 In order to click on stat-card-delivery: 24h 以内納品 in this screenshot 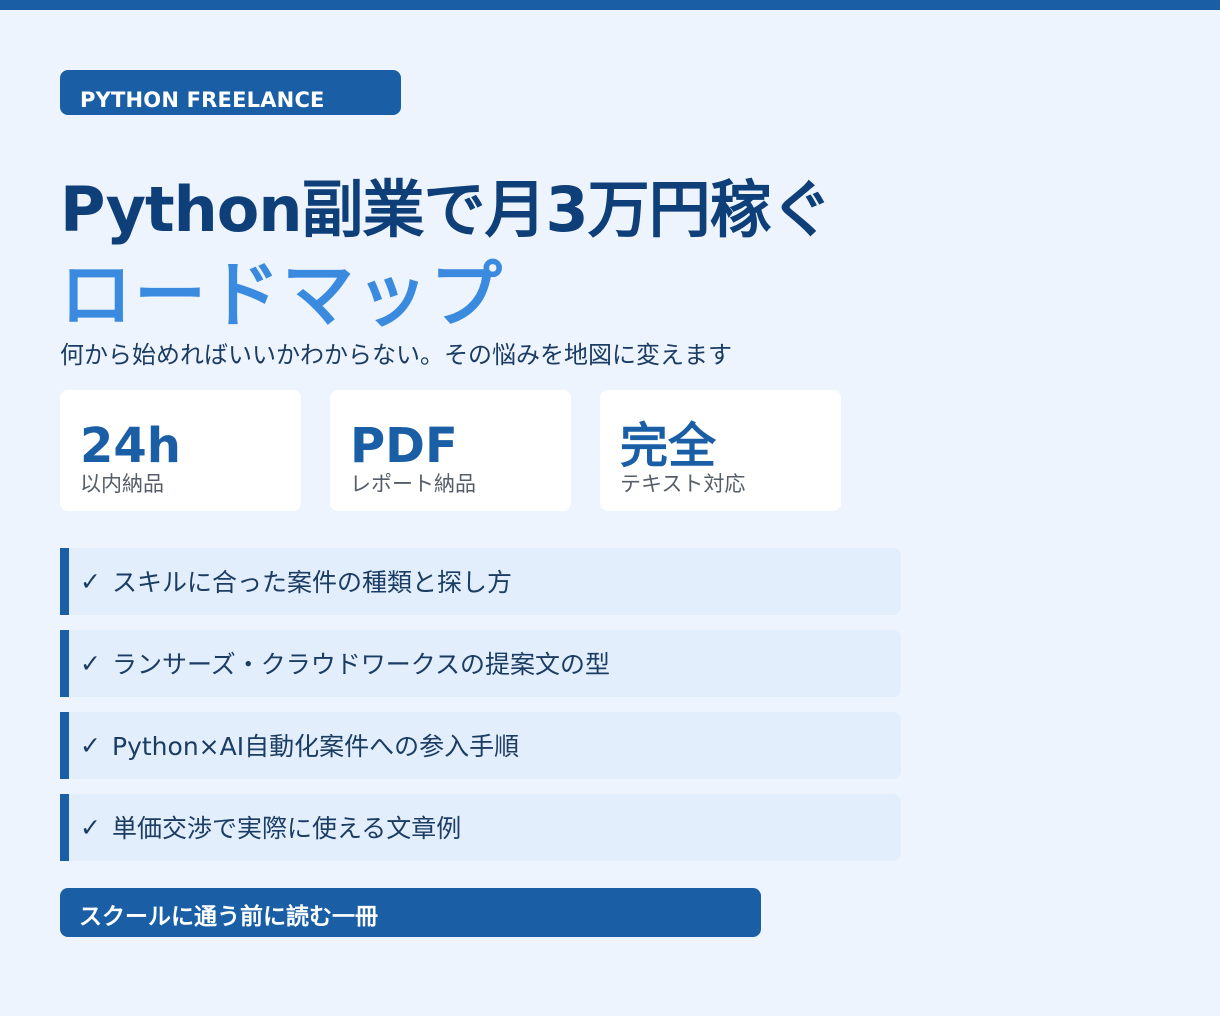, I will do `click(180, 450)`.